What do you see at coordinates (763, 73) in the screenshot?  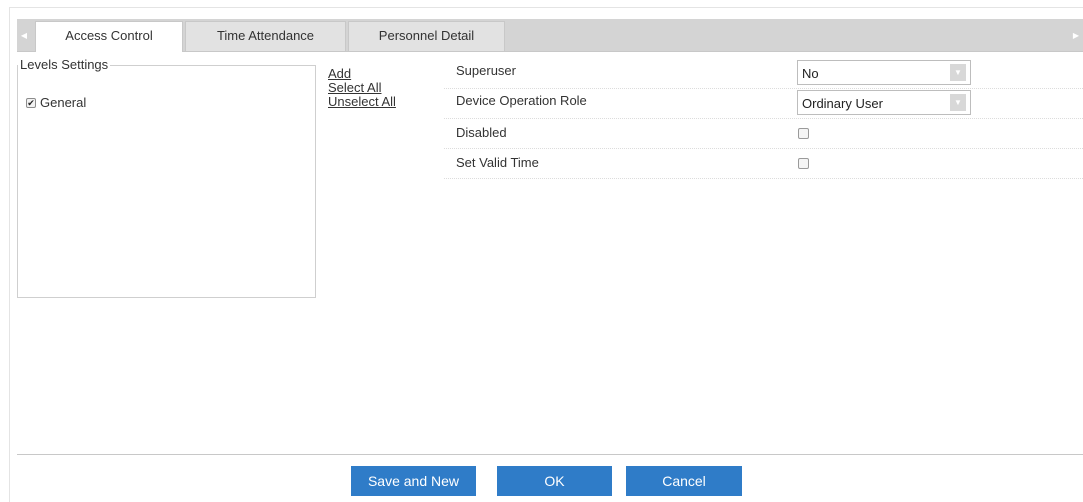 I see `superuser-row: Superuser No ▼` at bounding box center [763, 73].